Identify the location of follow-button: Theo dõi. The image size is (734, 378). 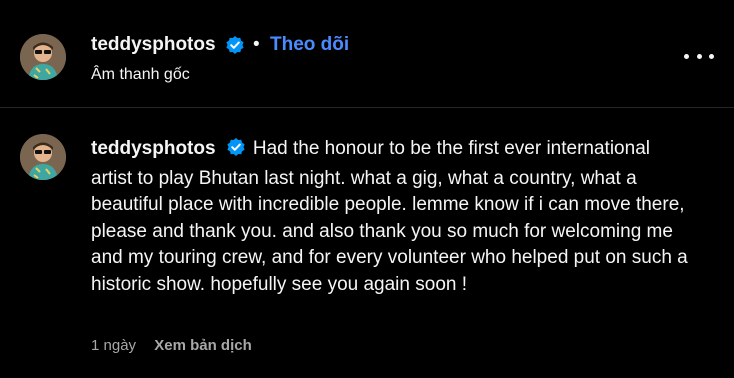
(309, 45).